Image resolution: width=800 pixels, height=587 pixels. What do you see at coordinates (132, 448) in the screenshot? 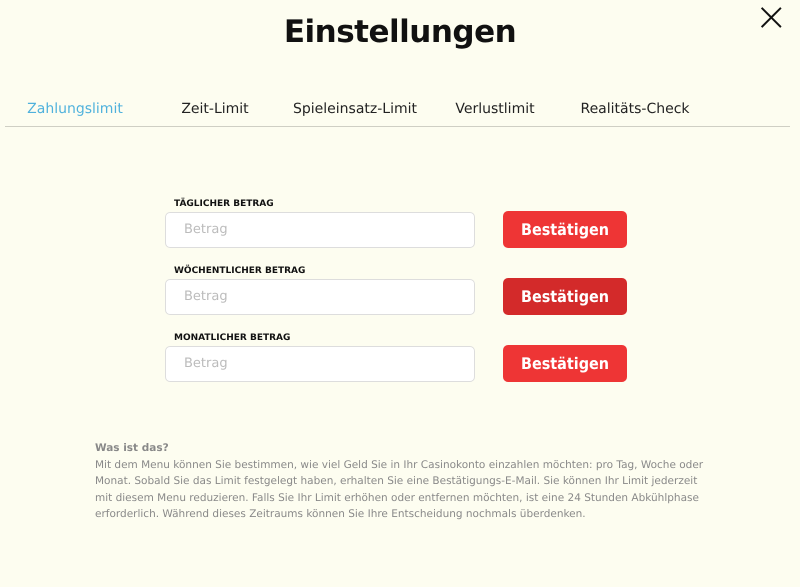
I see `info-heading: Was ist das?` at bounding box center [132, 448].